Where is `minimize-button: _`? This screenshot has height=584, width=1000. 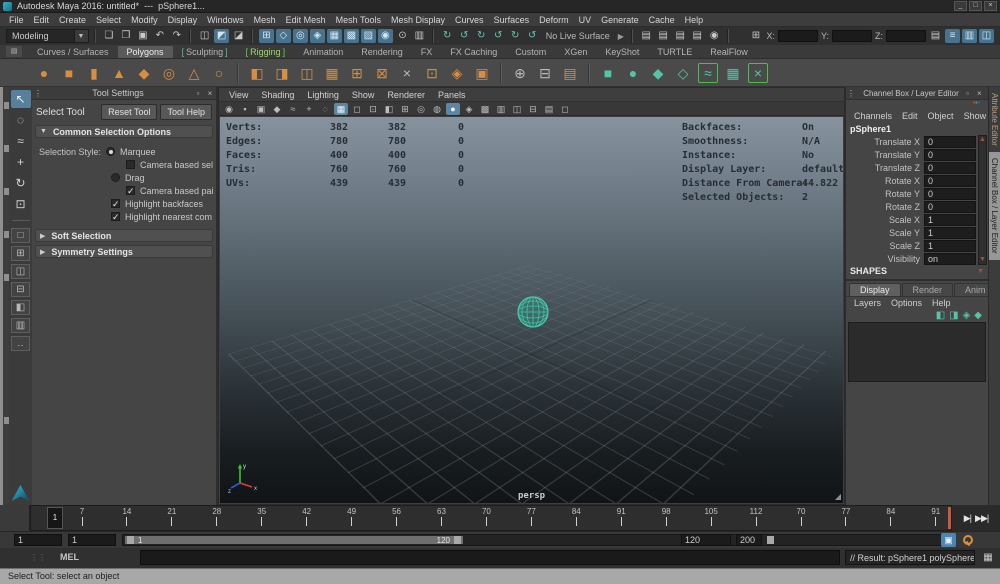
minimize-button: _ is located at coordinates (960, 6).